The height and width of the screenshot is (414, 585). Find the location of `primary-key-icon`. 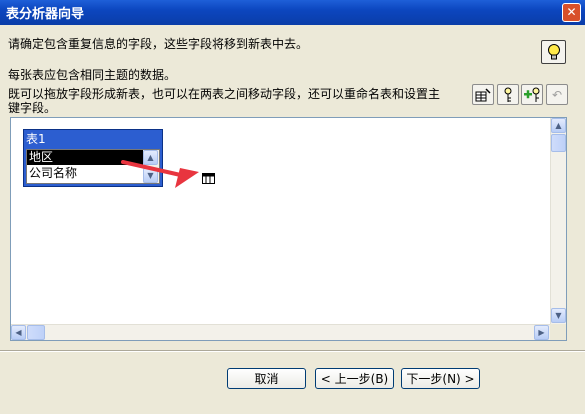

primary-key-icon is located at coordinates (508, 94).